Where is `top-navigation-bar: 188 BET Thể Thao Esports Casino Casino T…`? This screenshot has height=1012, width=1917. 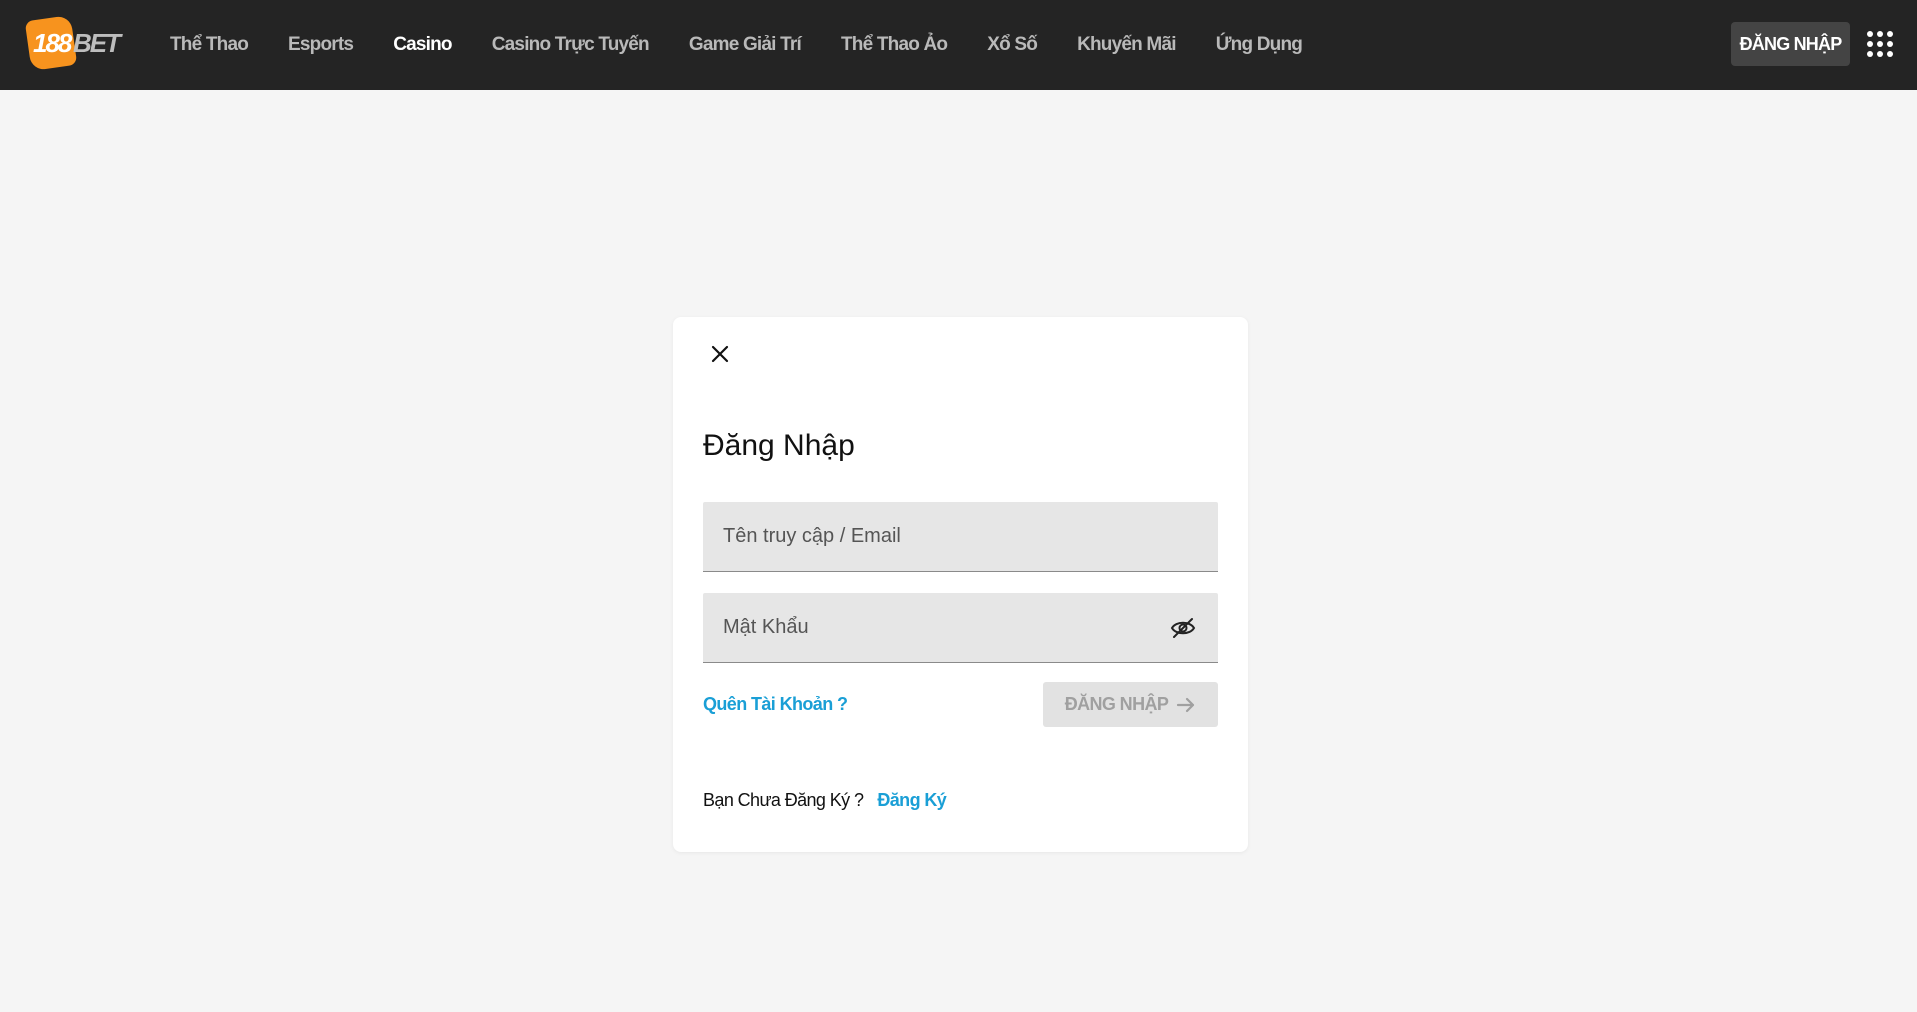
top-navigation-bar: 188 BET Thể Thao Esports Casino Casino T… is located at coordinates (958, 45).